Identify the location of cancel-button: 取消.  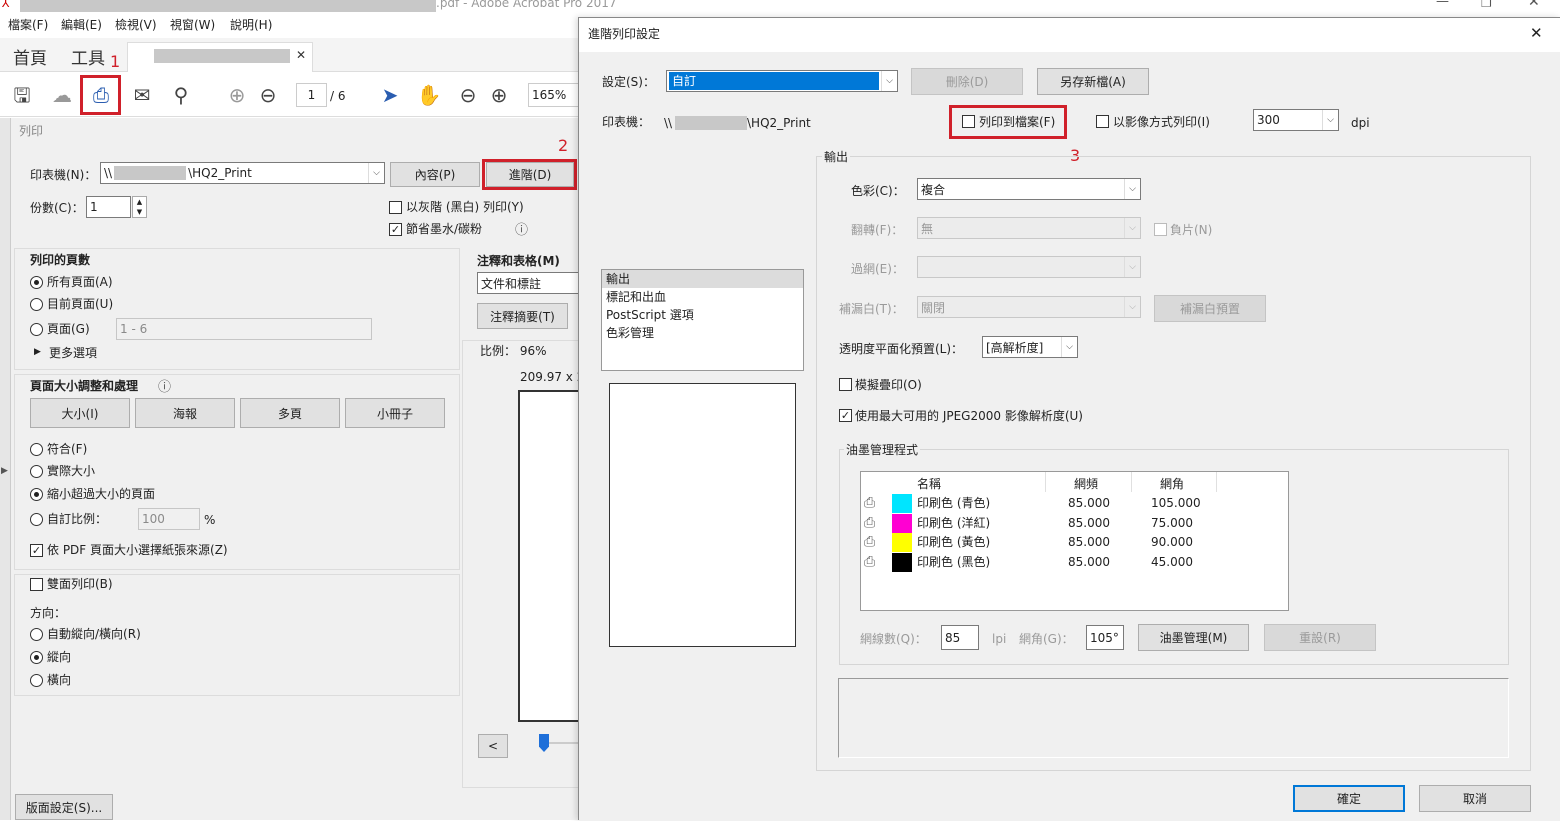
(1475, 798).